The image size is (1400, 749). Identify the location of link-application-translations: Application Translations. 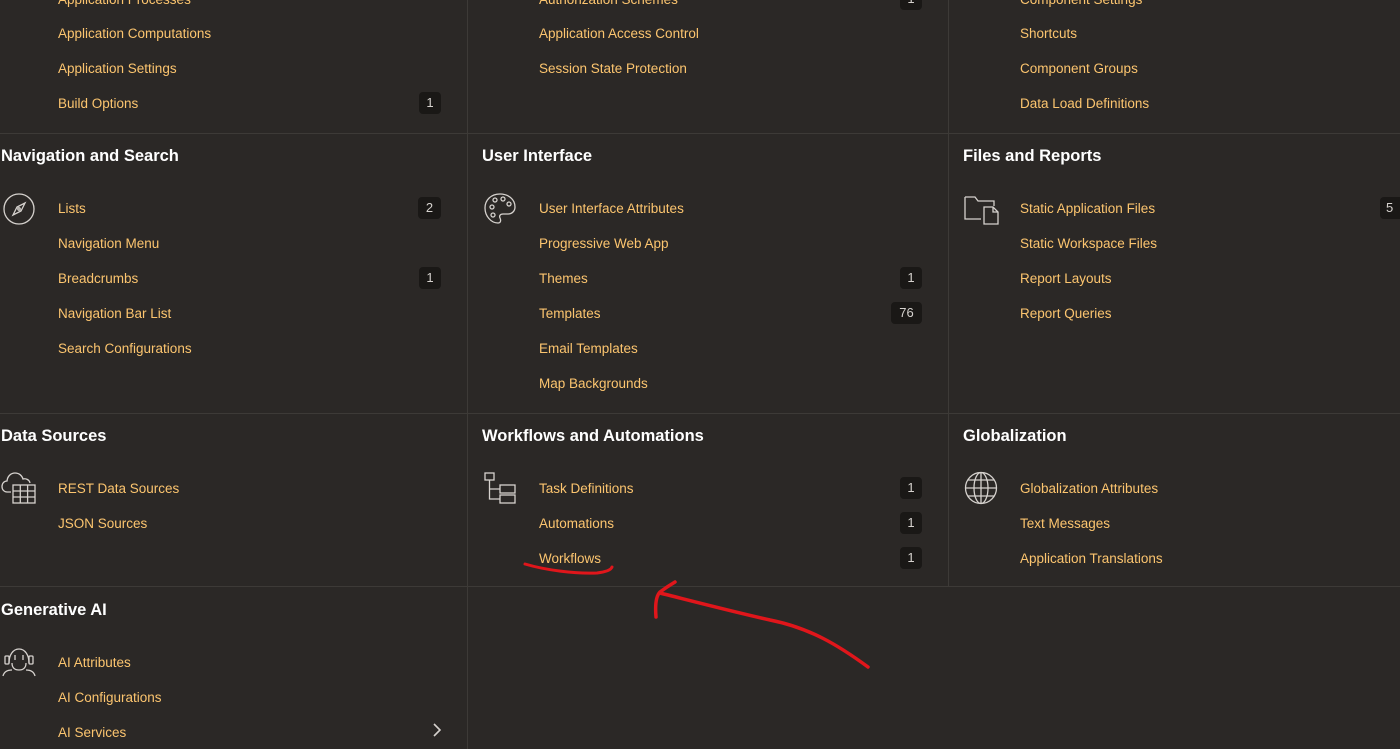
(1091, 559).